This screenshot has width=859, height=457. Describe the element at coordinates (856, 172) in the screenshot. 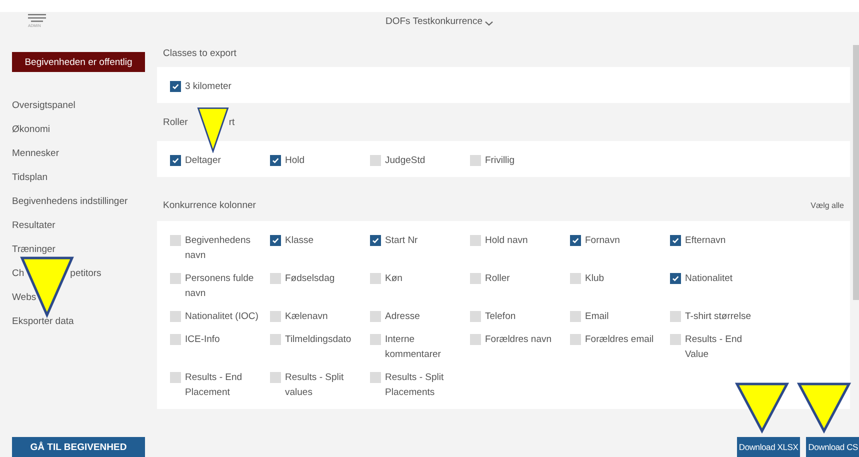

I see `scrollbar` at that location.